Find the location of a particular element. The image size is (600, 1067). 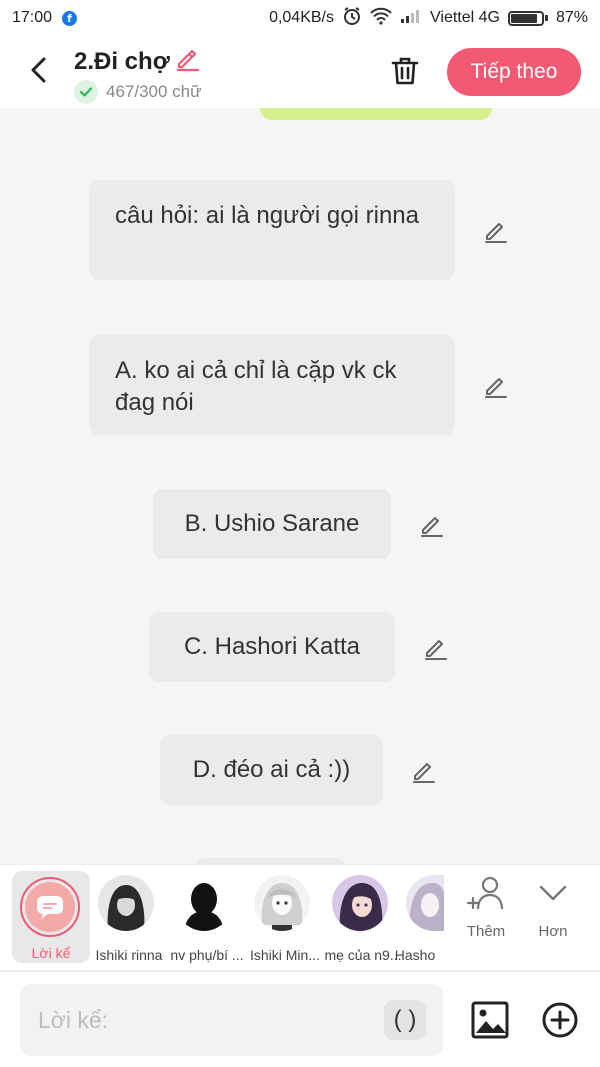

image-icon is located at coordinates (490, 1020).